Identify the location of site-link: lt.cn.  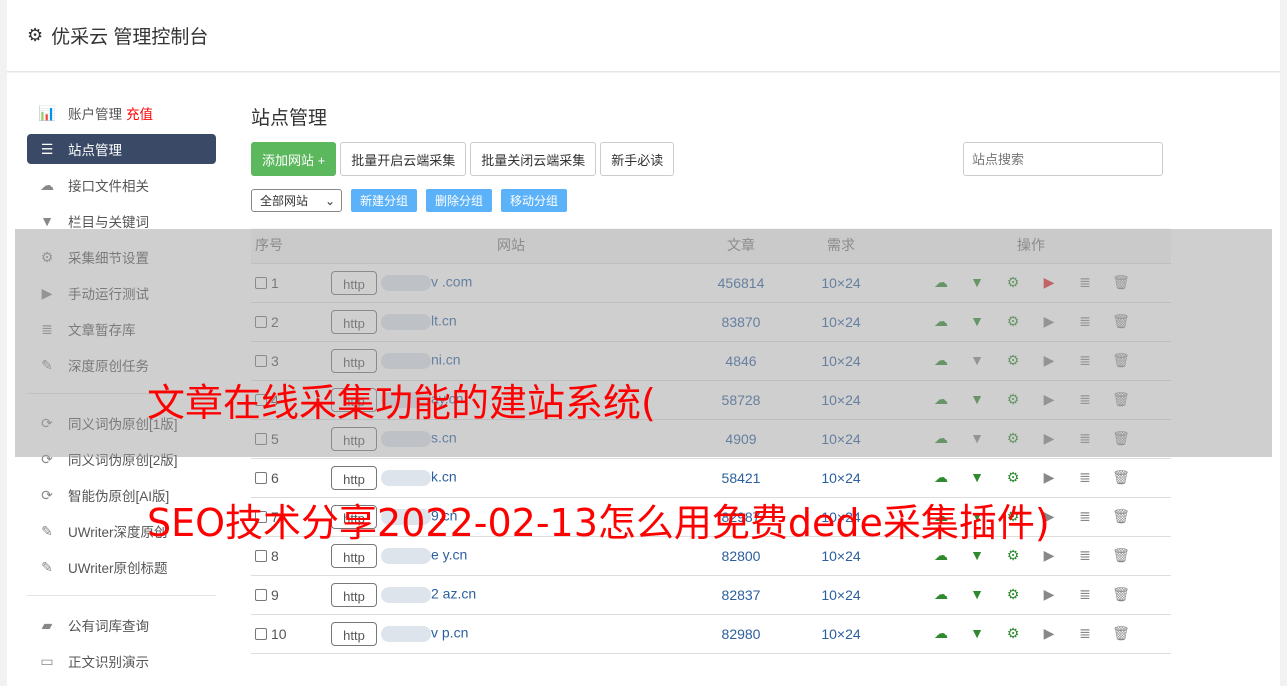
(444, 320).